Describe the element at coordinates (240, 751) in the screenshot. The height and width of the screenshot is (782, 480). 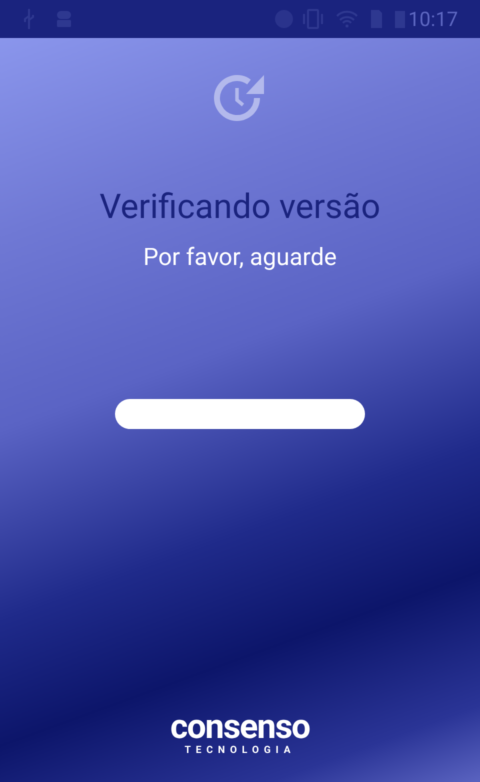
I see `logo-tagline: TECNOLOGIA` at that location.